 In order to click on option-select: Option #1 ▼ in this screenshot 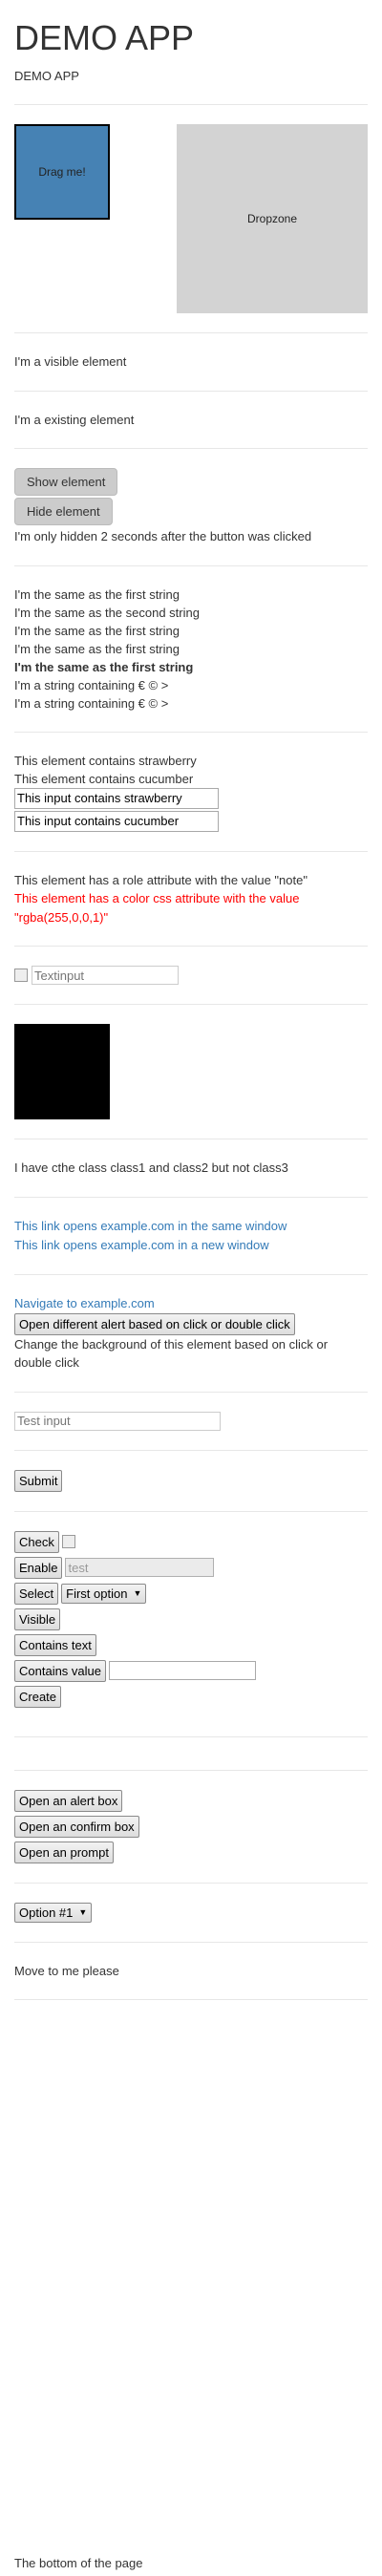, I will do `click(53, 1912)`.